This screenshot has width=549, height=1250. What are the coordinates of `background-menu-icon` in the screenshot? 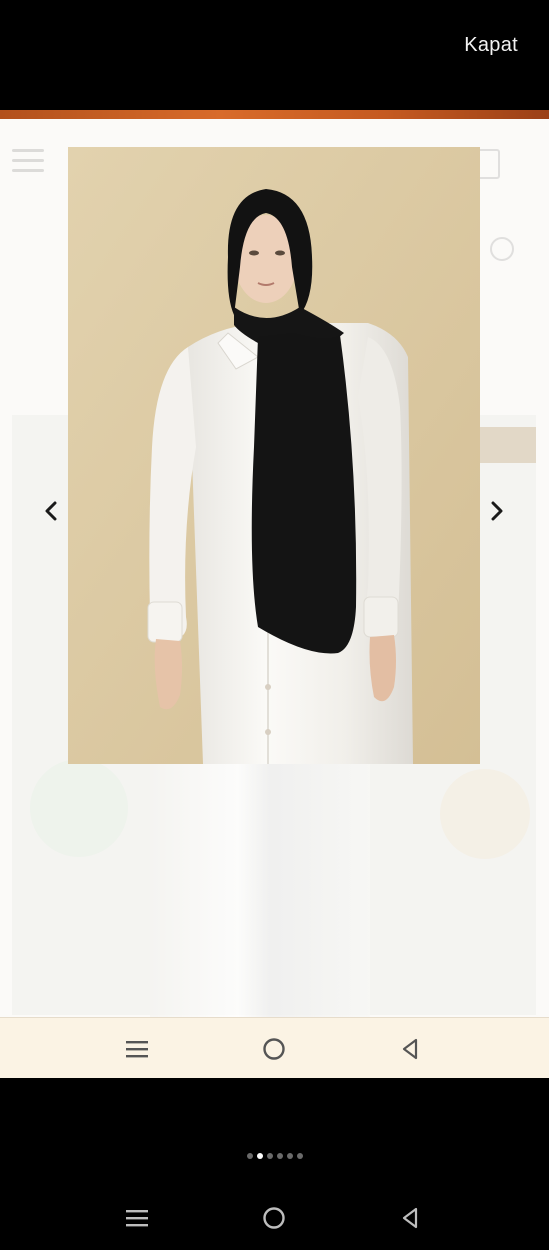 It's located at (28, 161).